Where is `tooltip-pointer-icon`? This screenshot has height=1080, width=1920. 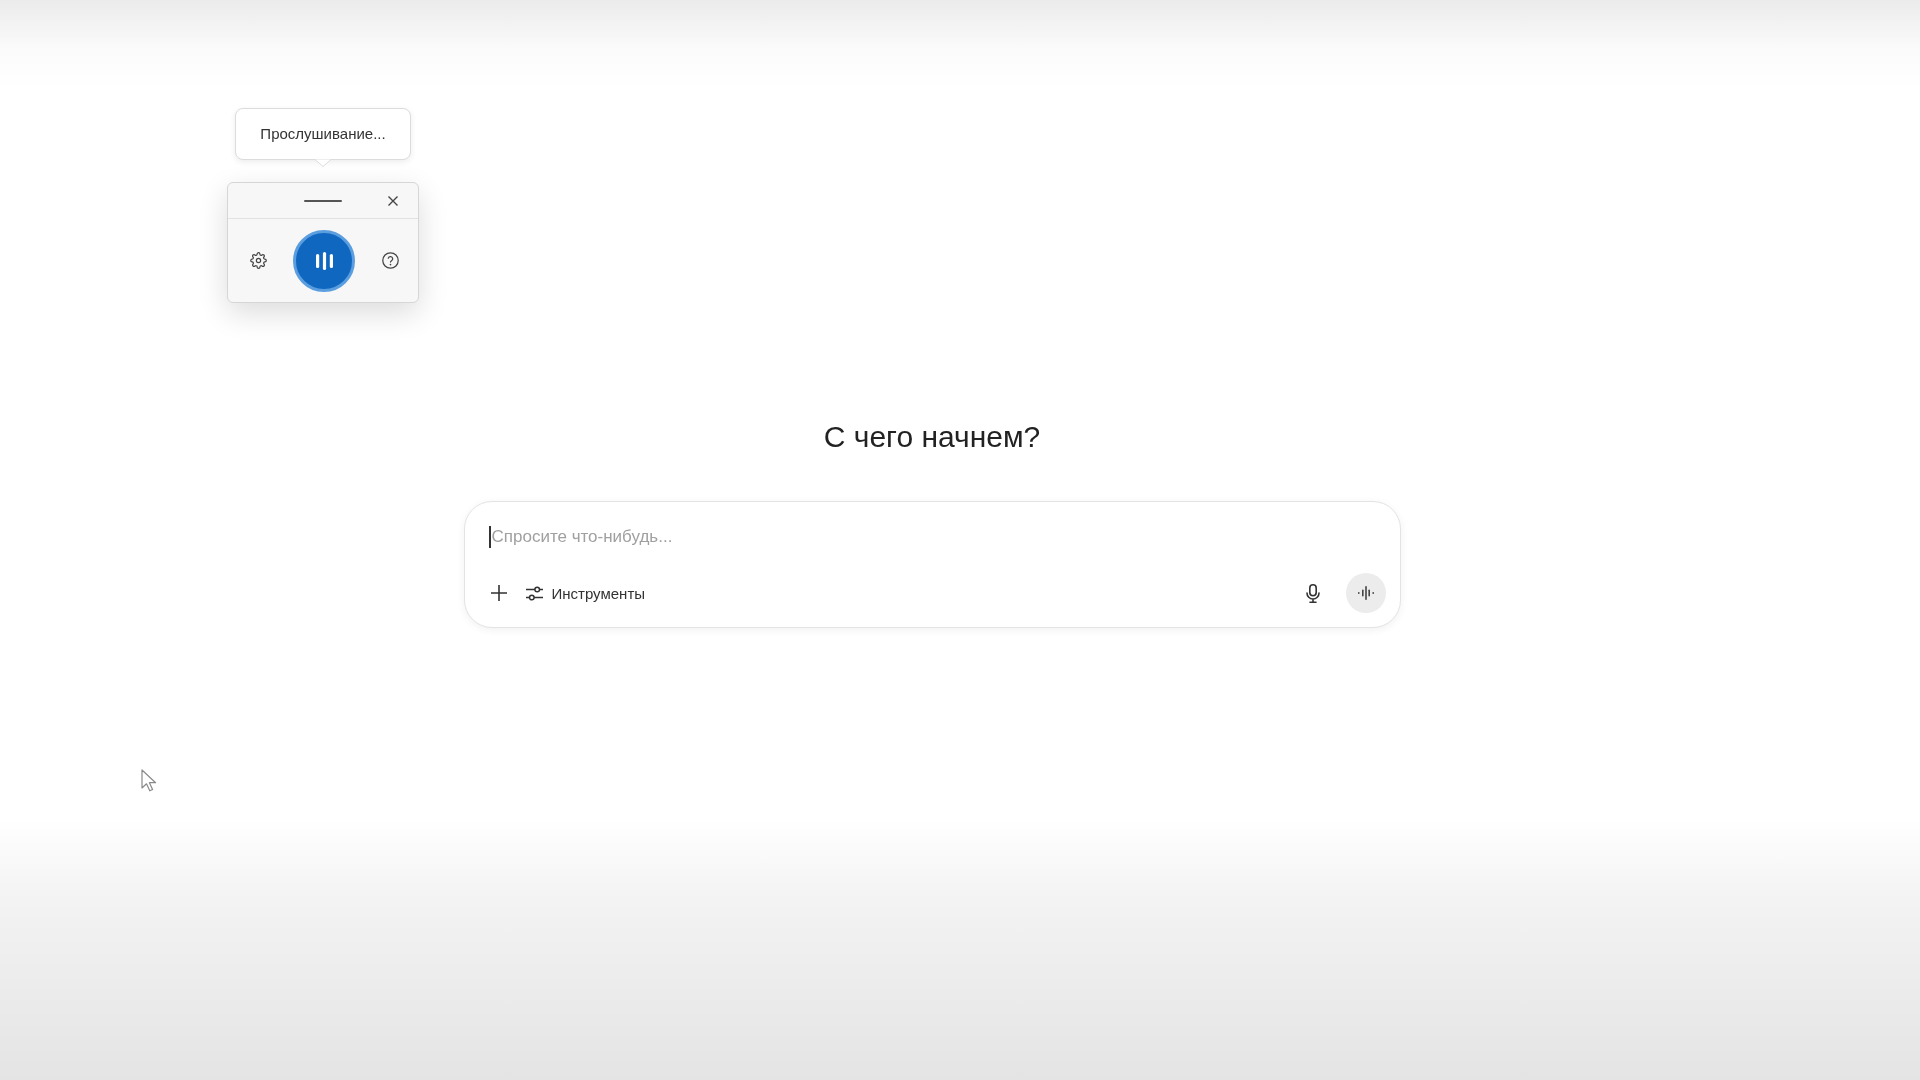 tooltip-pointer-icon is located at coordinates (323, 163).